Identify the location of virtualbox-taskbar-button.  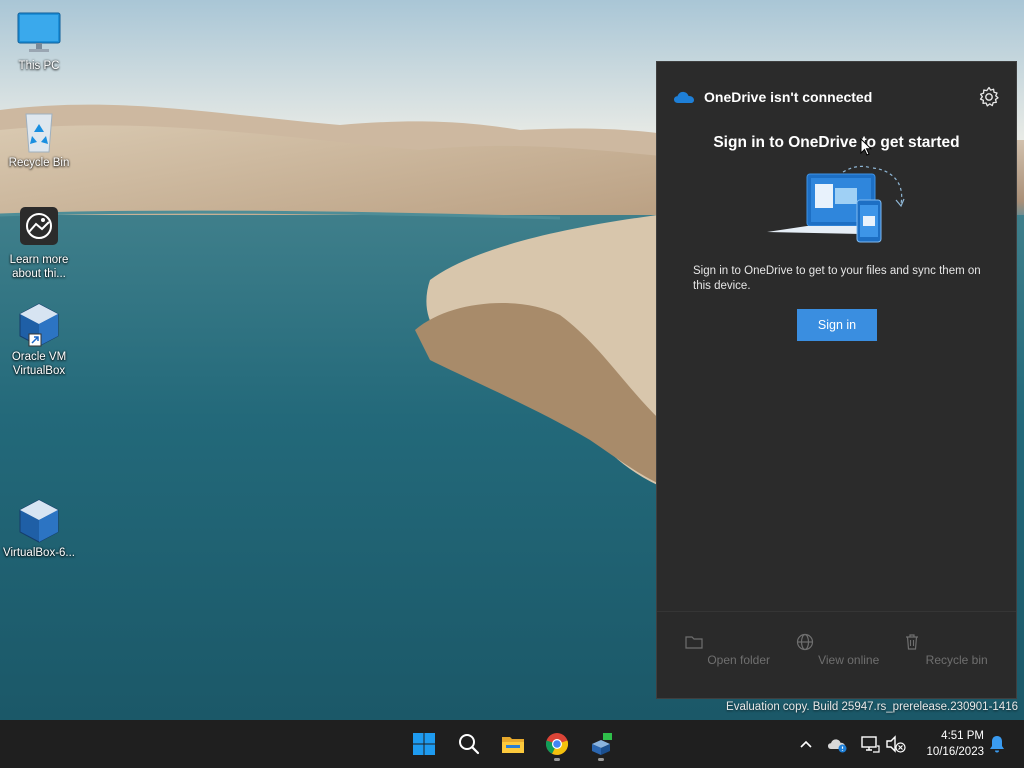
(601, 744).